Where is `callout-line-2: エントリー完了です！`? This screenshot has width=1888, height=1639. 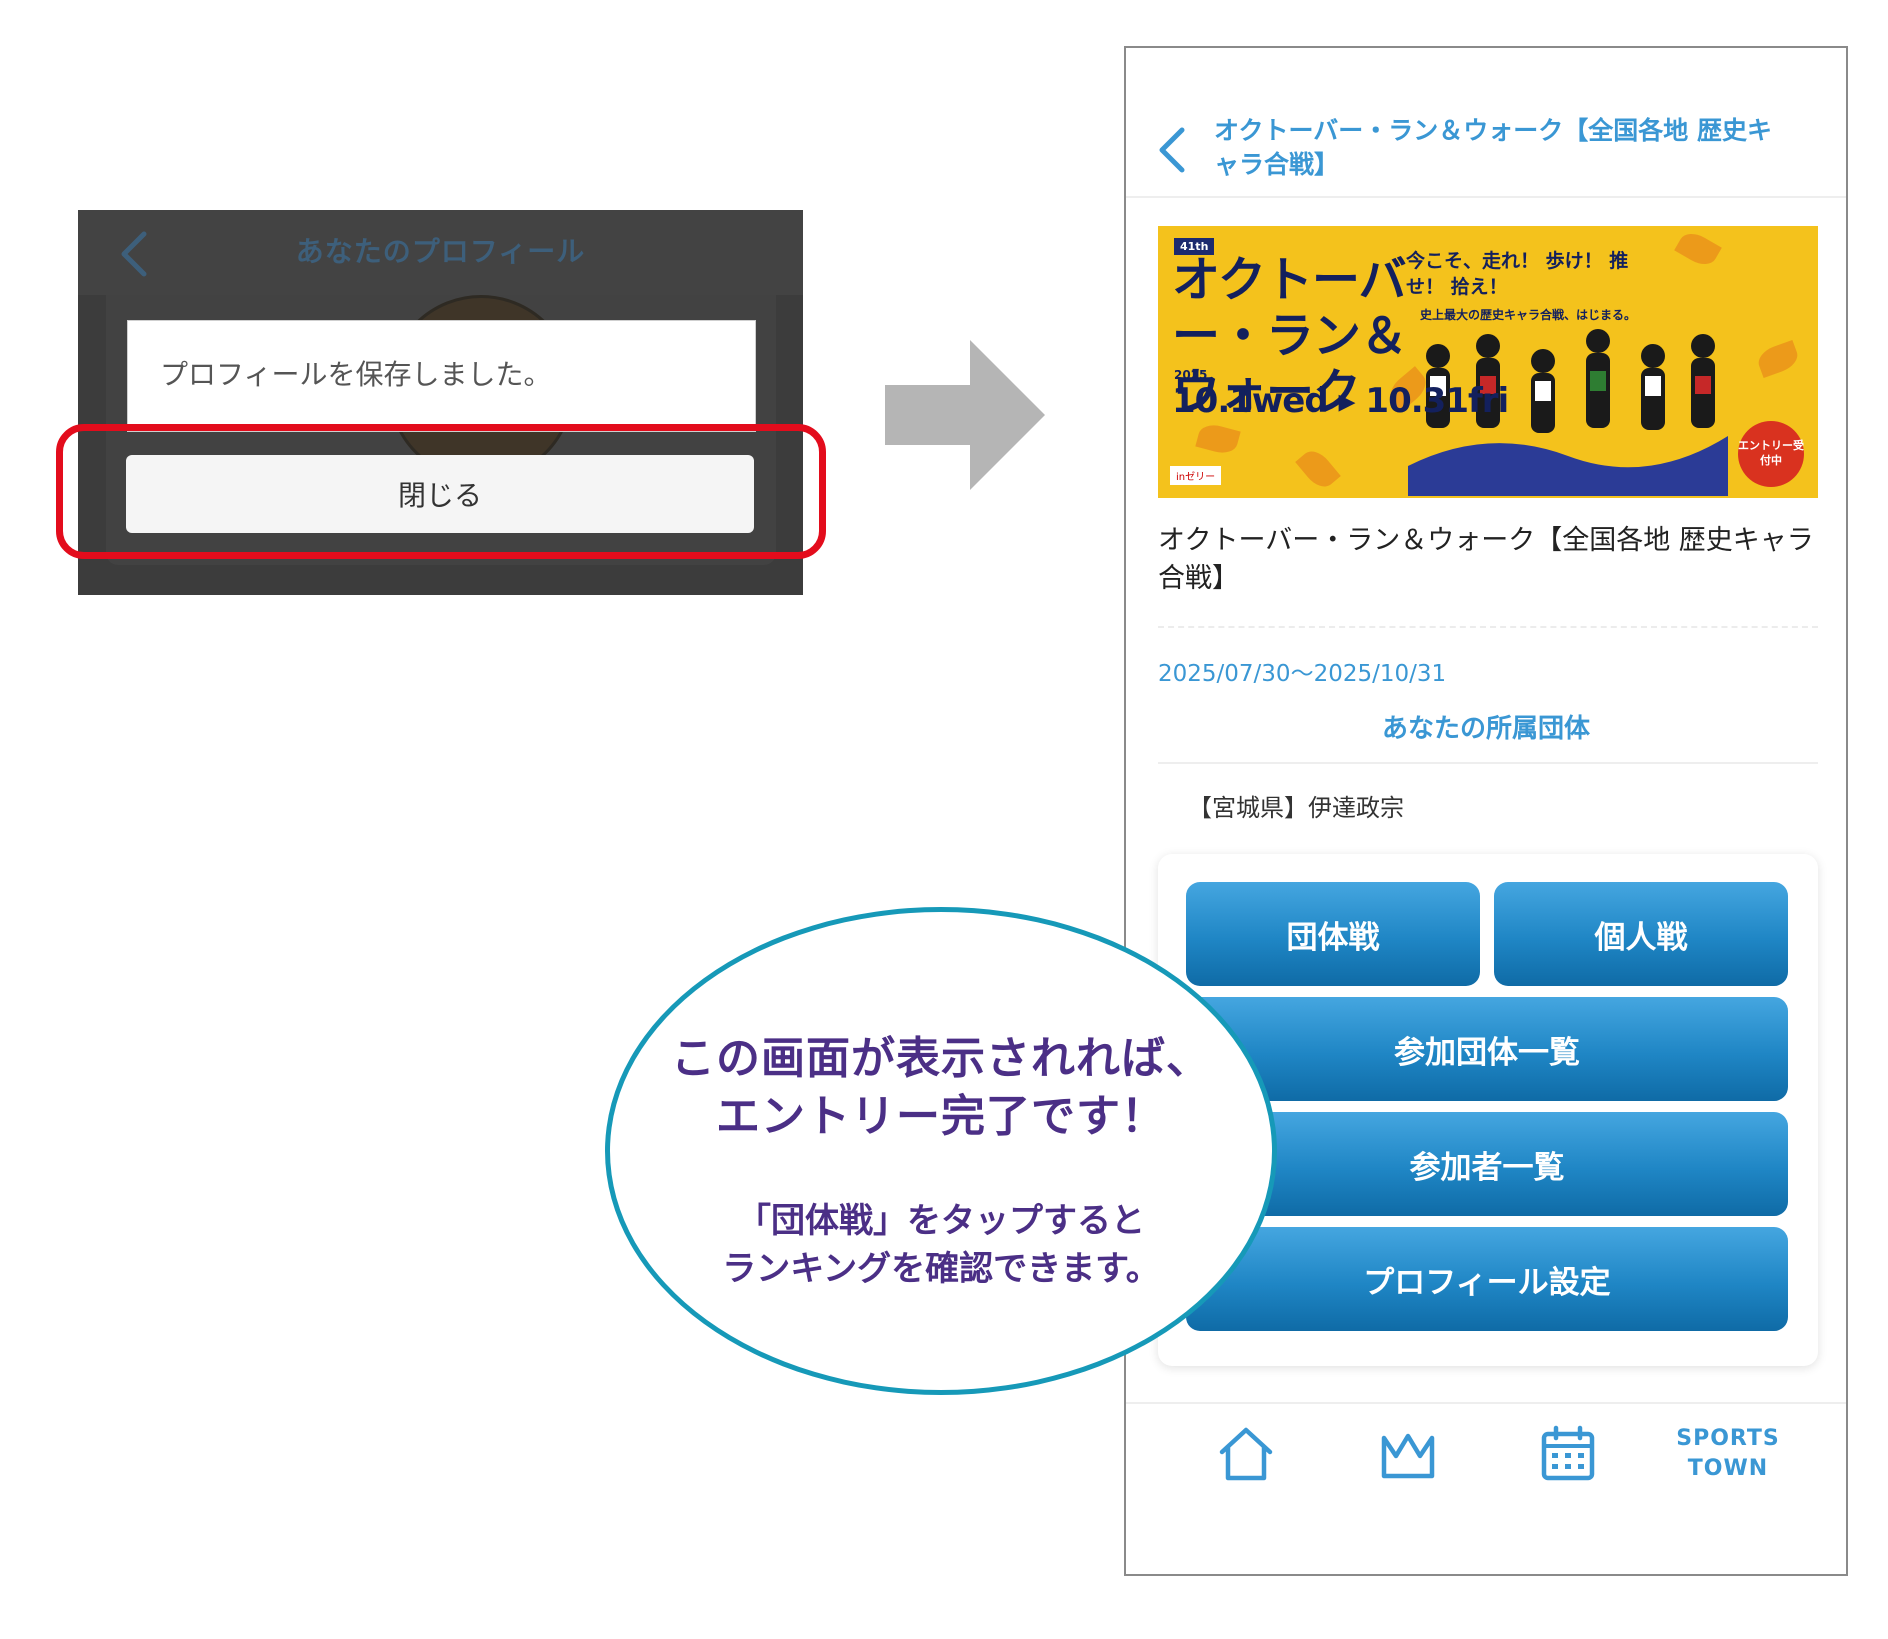 callout-line-2: エントリー完了です！ is located at coordinates (941, 1116).